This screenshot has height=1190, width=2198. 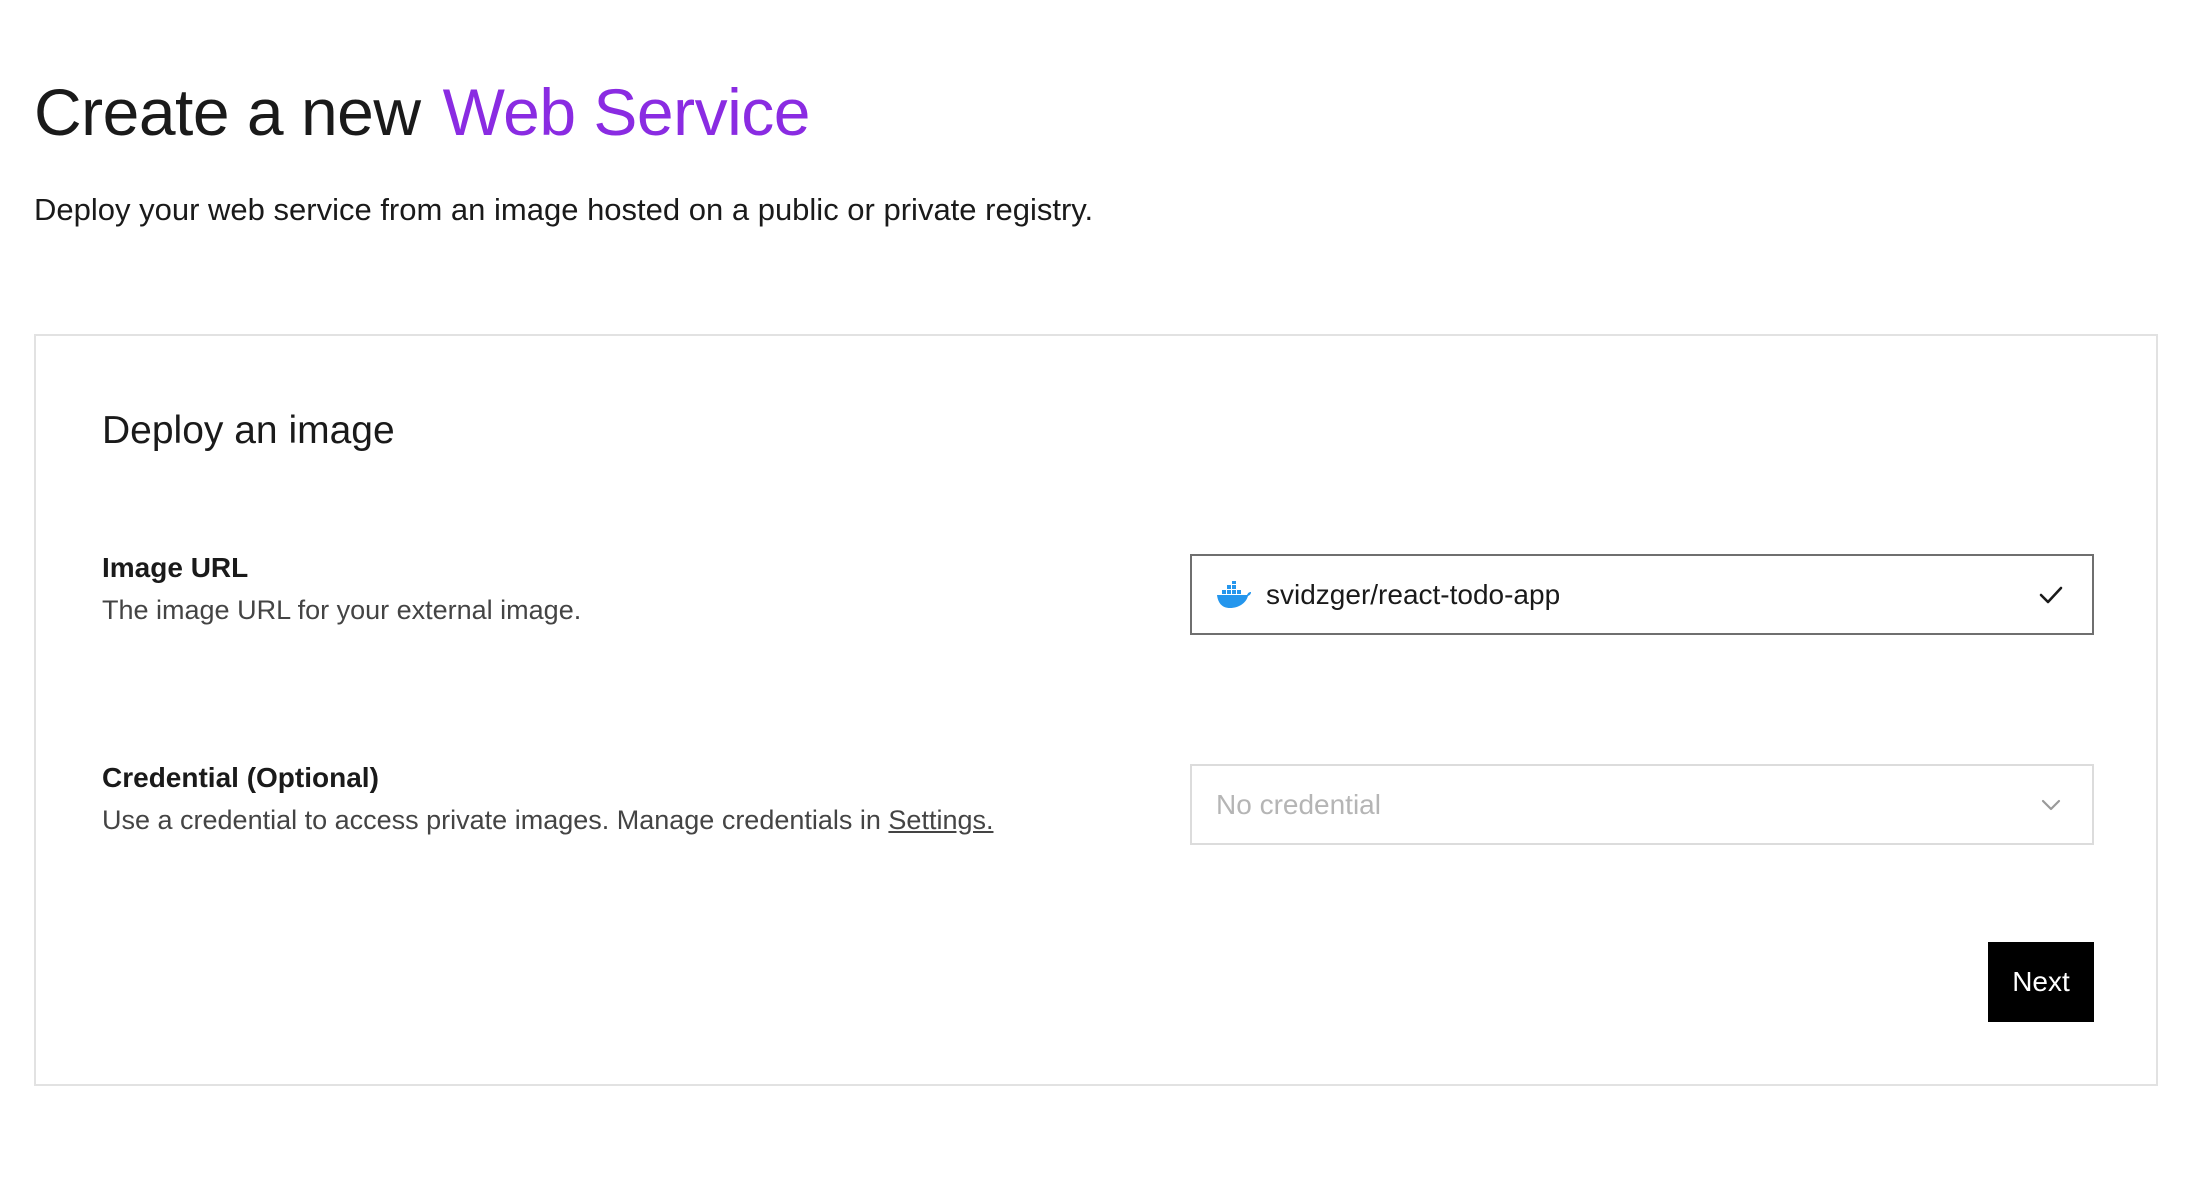 I want to click on credential-placeholder: No credential, so click(x=1298, y=804).